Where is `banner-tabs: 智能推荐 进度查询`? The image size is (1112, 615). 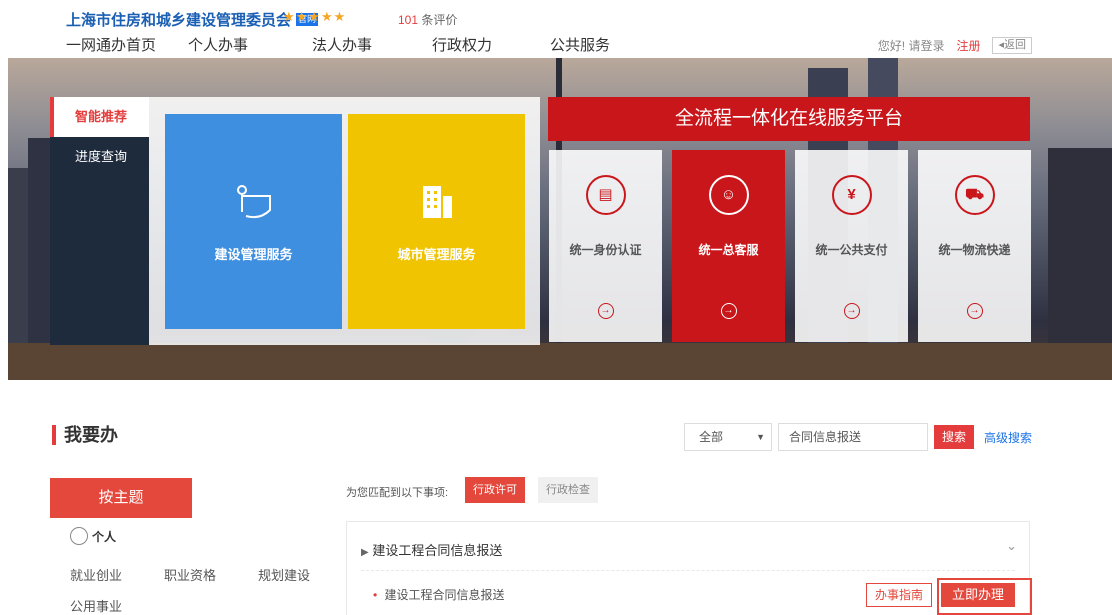
banner-tabs: 智能推荐 进度查询 is located at coordinates (99, 221).